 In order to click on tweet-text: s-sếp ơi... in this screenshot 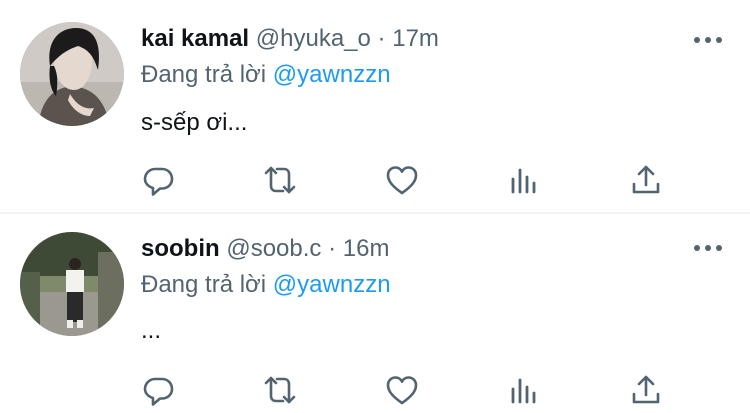, I will do `click(194, 122)`.